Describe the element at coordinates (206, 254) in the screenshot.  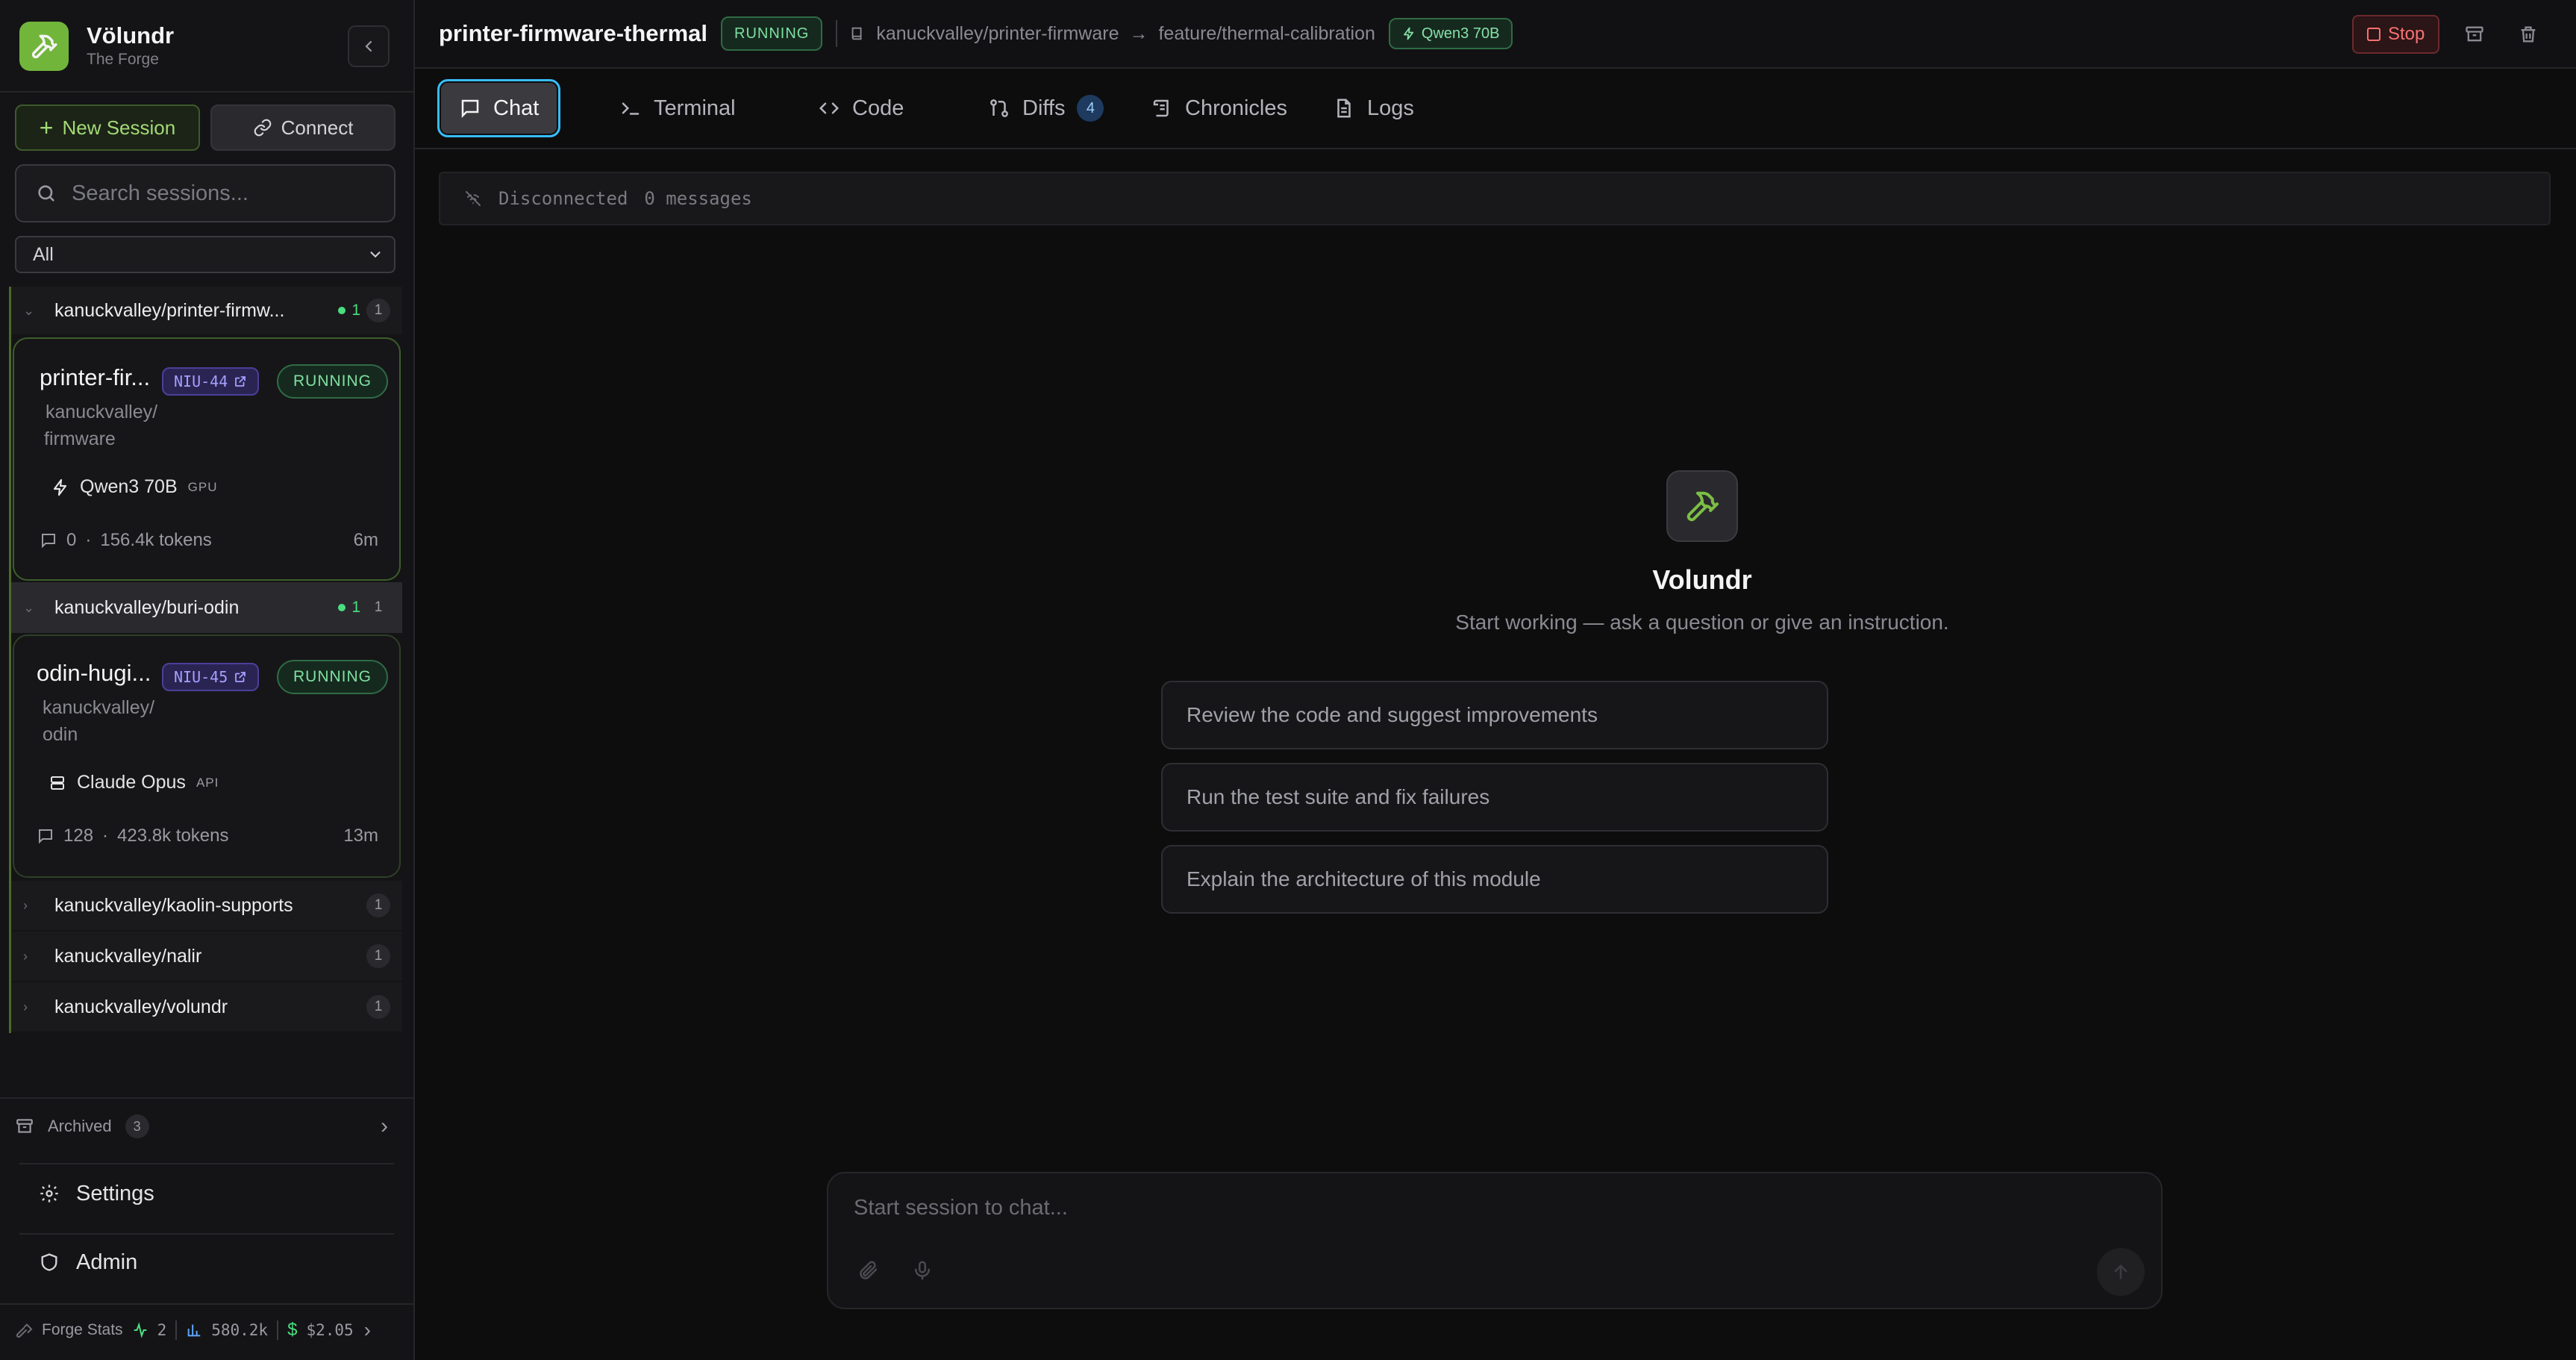
I see `session-filter-select: All` at that location.